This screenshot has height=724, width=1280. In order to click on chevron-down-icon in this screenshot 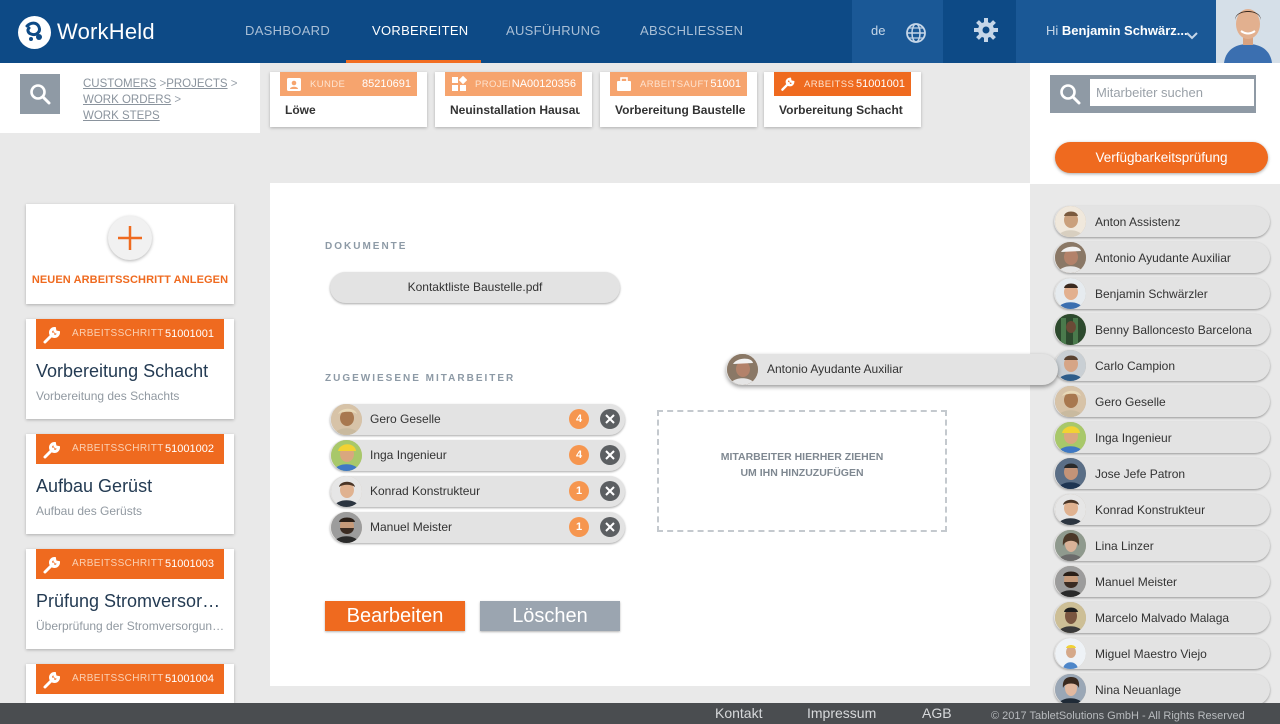, I will do `click(1192, 36)`.